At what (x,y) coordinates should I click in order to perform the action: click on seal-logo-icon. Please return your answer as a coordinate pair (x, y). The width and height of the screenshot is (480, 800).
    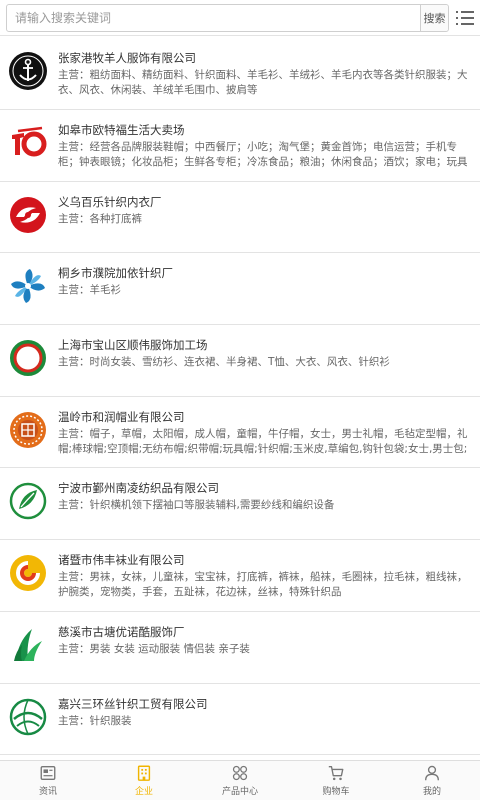
    Looking at the image, I should click on (28, 430).